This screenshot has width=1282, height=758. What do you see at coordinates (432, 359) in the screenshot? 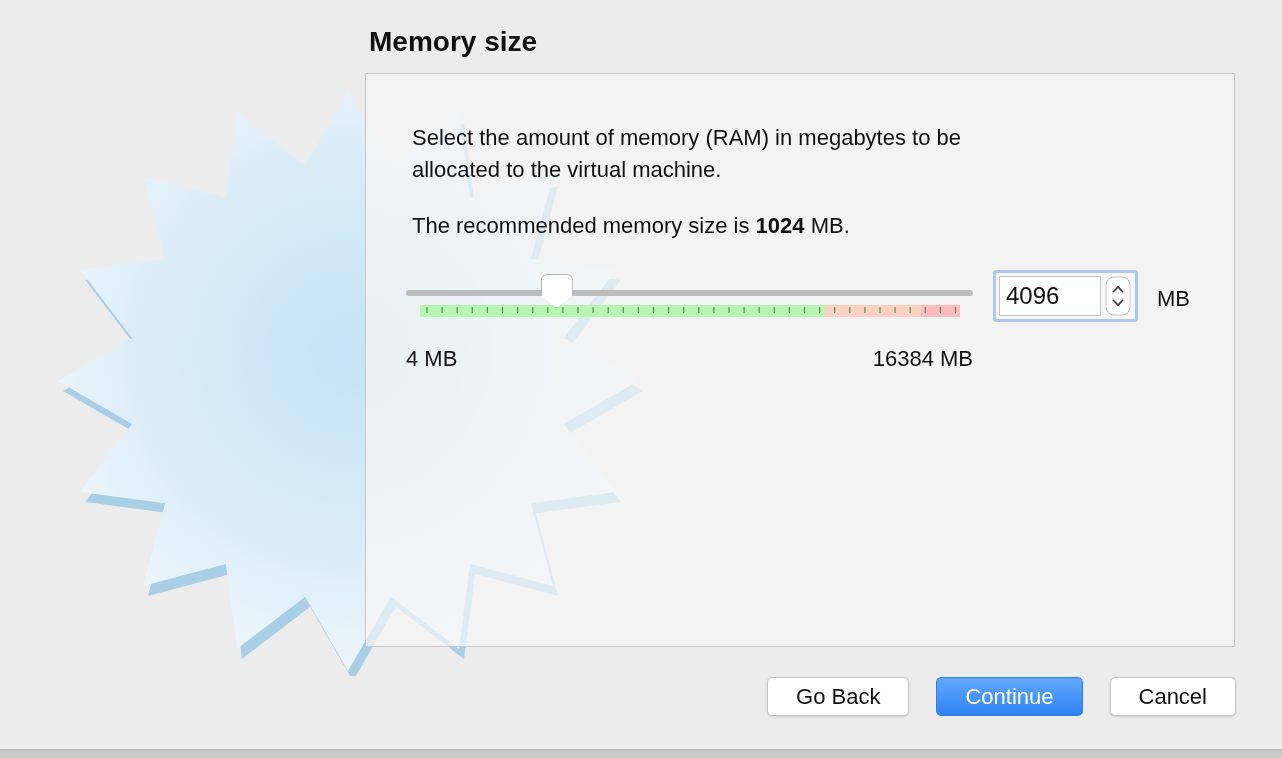
I see `min-label: 4 MB` at bounding box center [432, 359].